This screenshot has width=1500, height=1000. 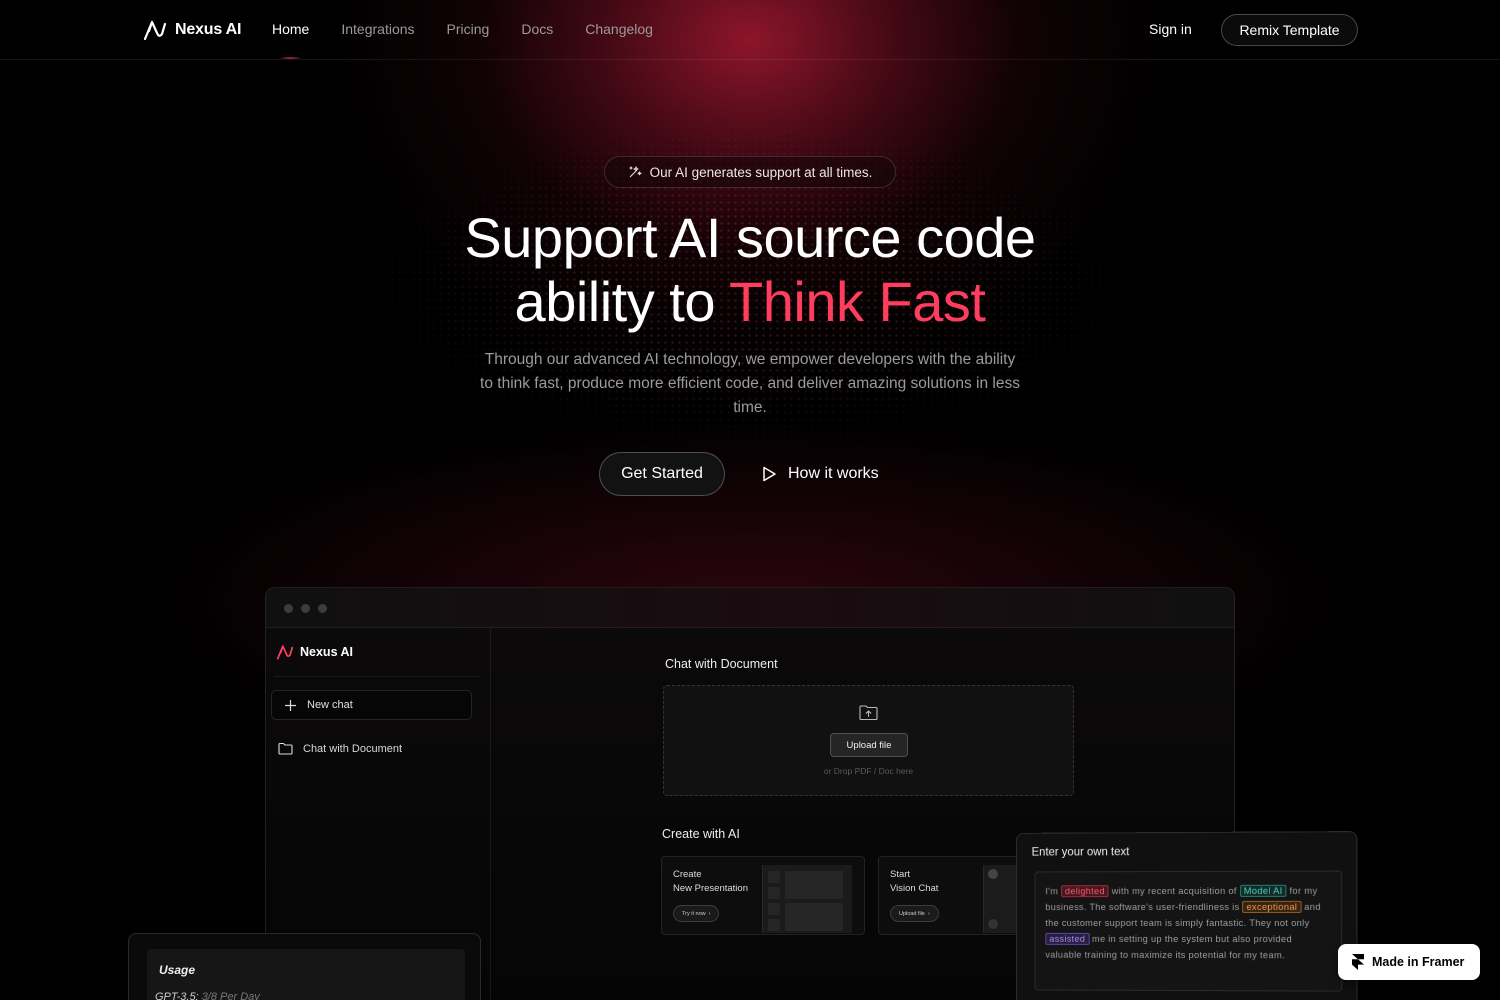 I want to click on magic-wand-icon, so click(x=635, y=172).